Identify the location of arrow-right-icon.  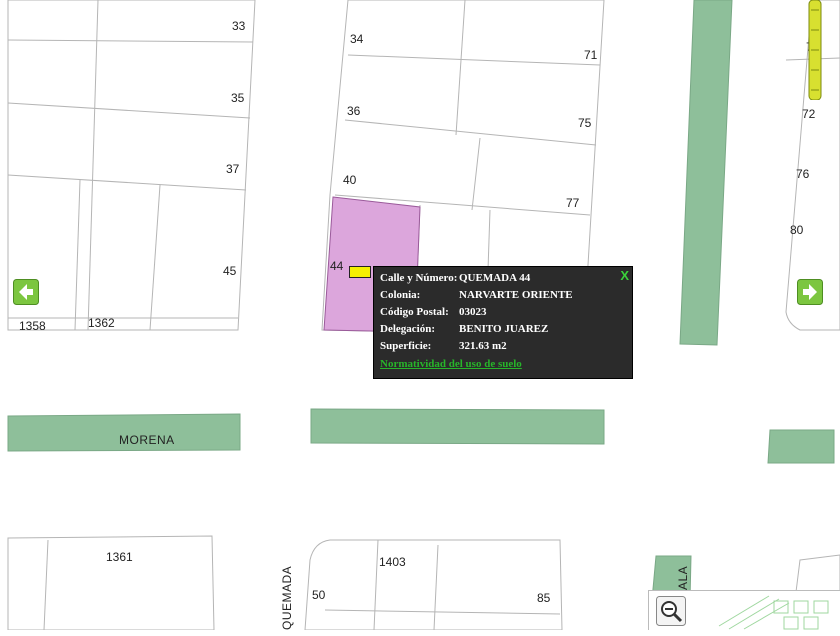
(810, 292).